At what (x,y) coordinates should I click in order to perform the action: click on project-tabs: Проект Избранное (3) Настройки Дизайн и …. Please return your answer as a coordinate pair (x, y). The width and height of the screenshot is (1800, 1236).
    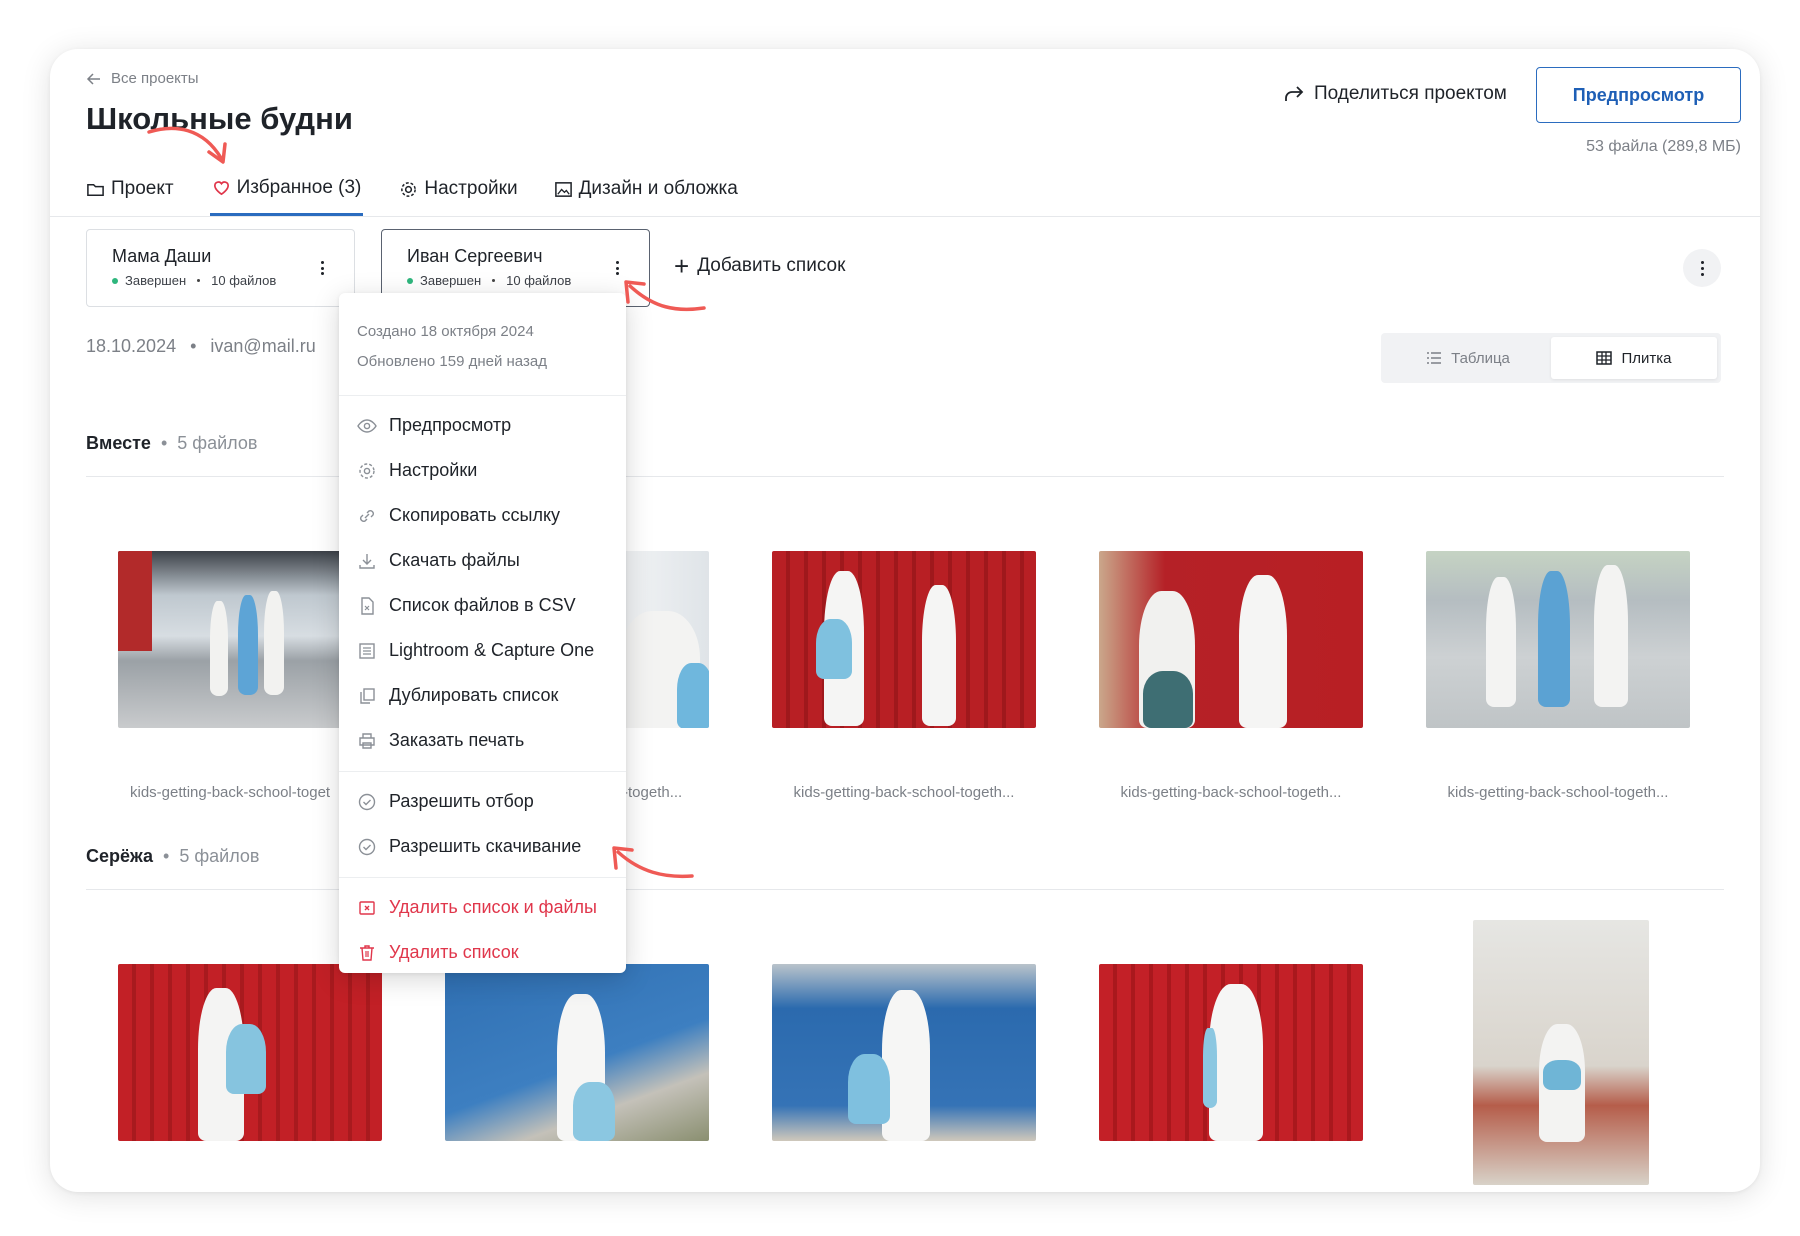
    Looking at the image, I should click on (430, 193).